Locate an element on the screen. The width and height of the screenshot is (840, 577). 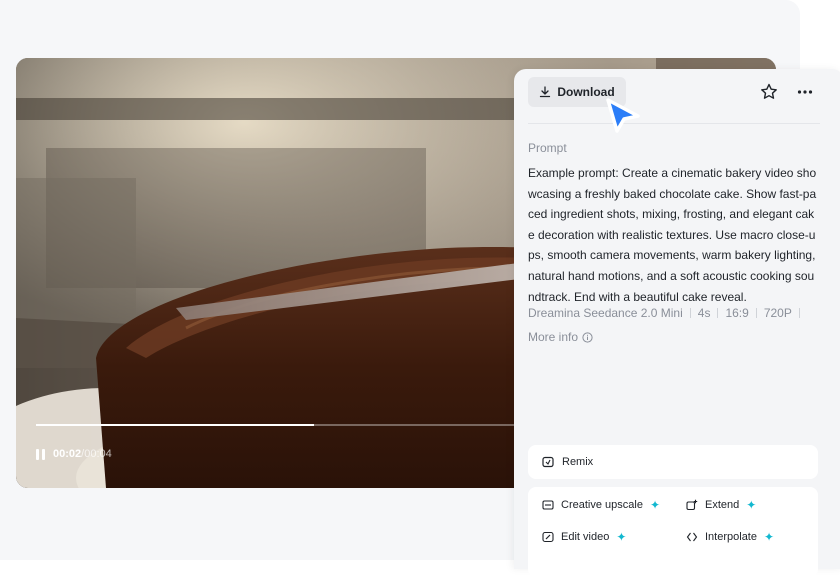
more-dots-icon is located at coordinates (805, 92).